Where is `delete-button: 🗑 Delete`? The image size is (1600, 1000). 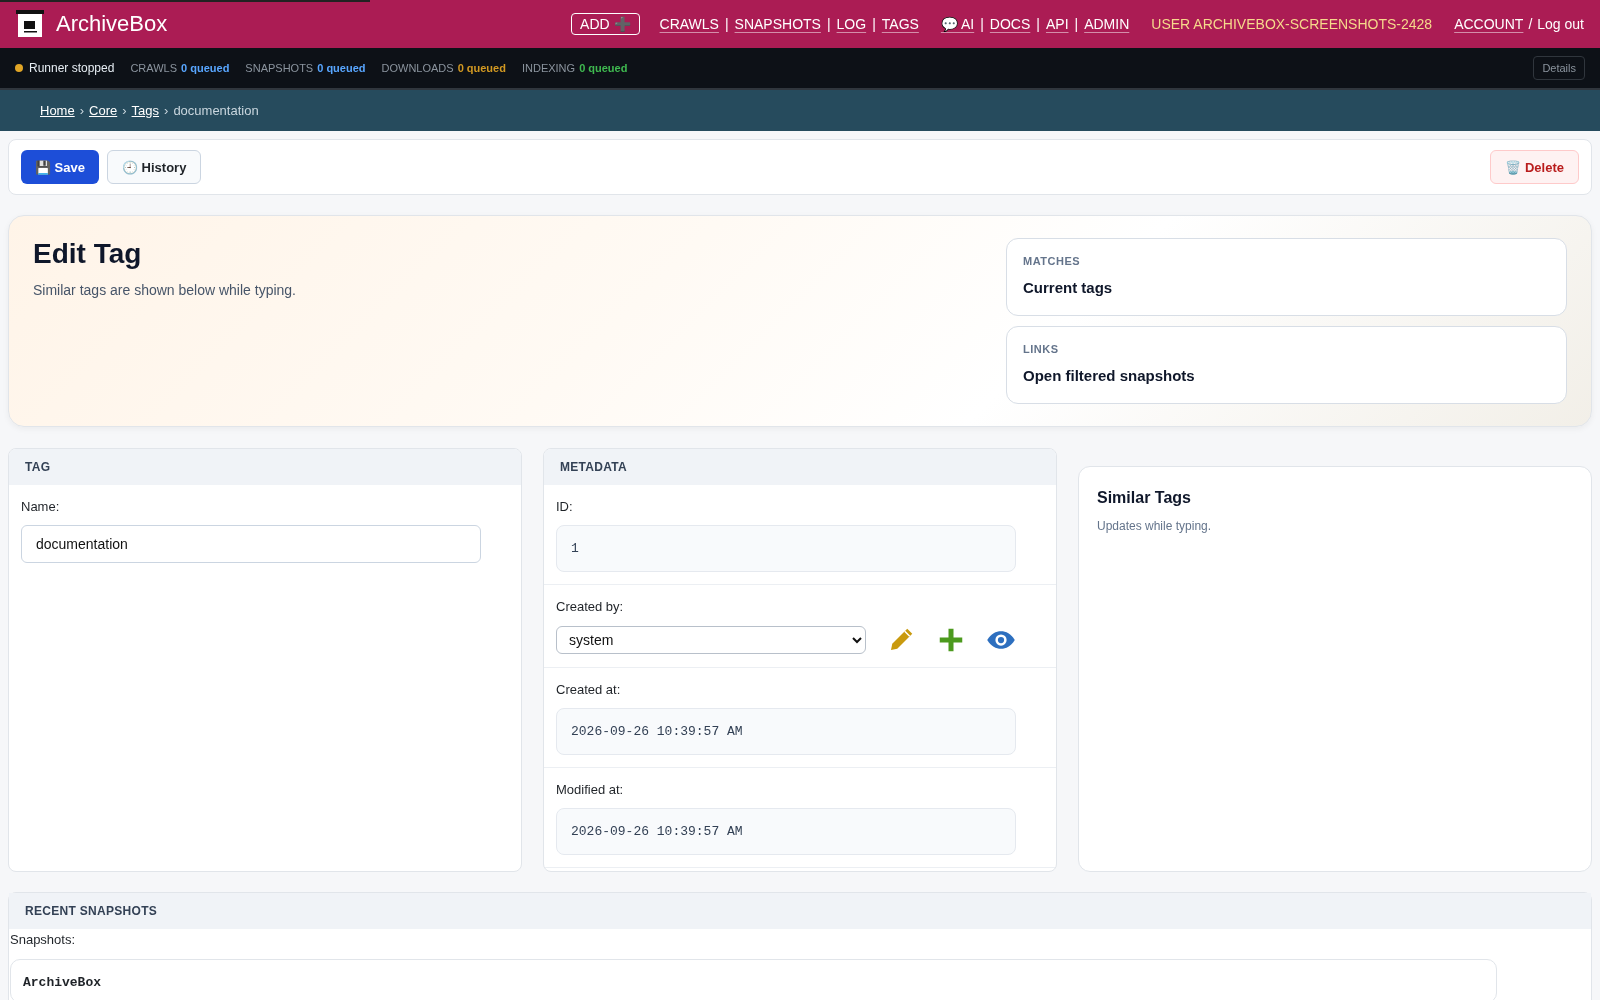 delete-button: 🗑 Delete is located at coordinates (1534, 167).